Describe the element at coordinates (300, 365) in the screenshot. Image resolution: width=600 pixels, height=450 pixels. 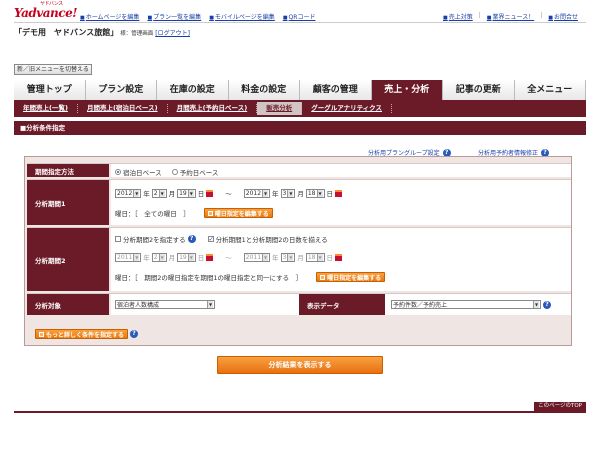
I see `show-results-button: 分析結果を表示する` at that location.